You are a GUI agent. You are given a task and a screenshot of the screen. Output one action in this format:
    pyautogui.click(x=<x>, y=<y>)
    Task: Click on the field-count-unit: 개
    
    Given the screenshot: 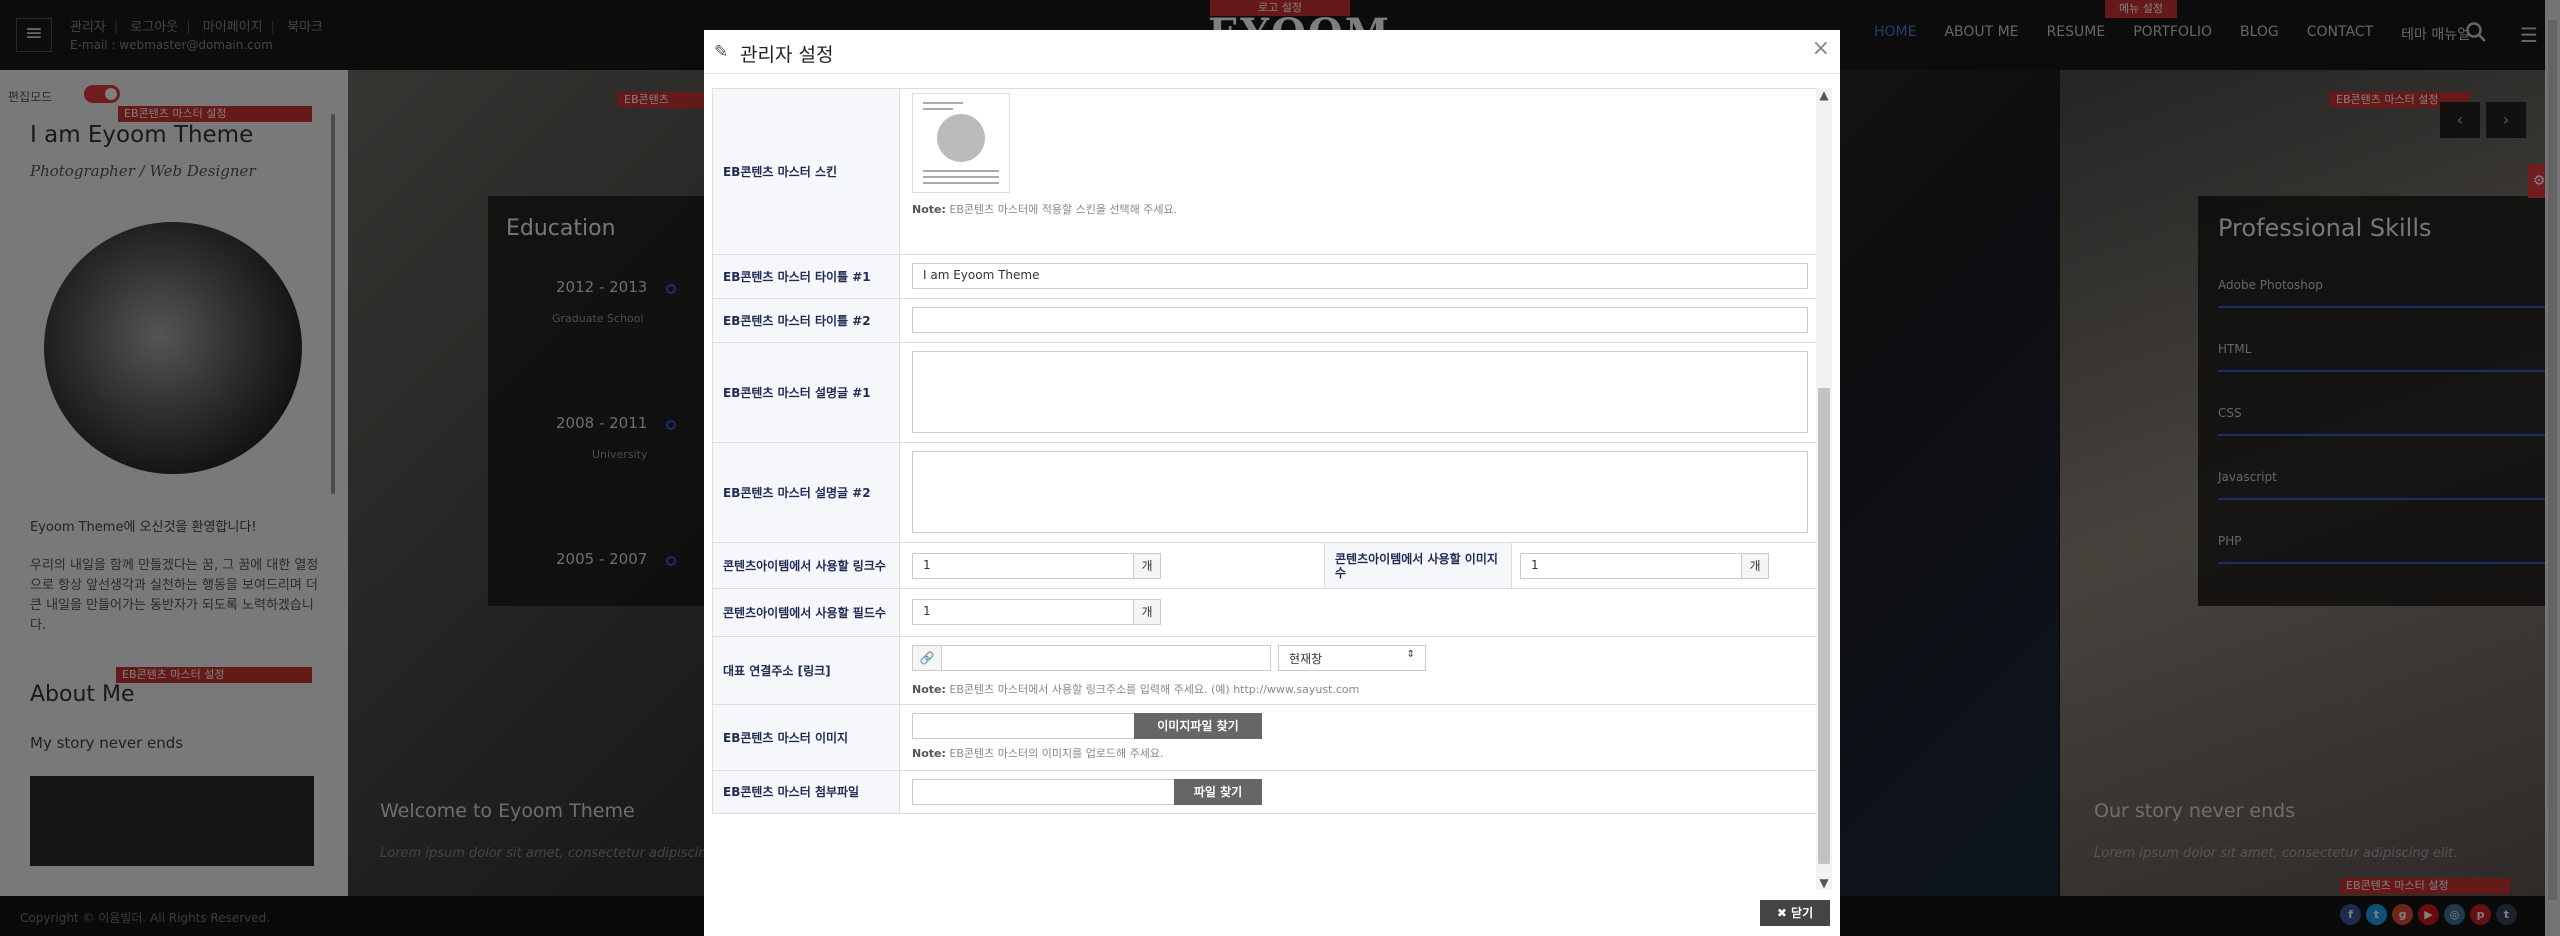 What is the action you would take?
    pyautogui.click(x=1147, y=612)
    